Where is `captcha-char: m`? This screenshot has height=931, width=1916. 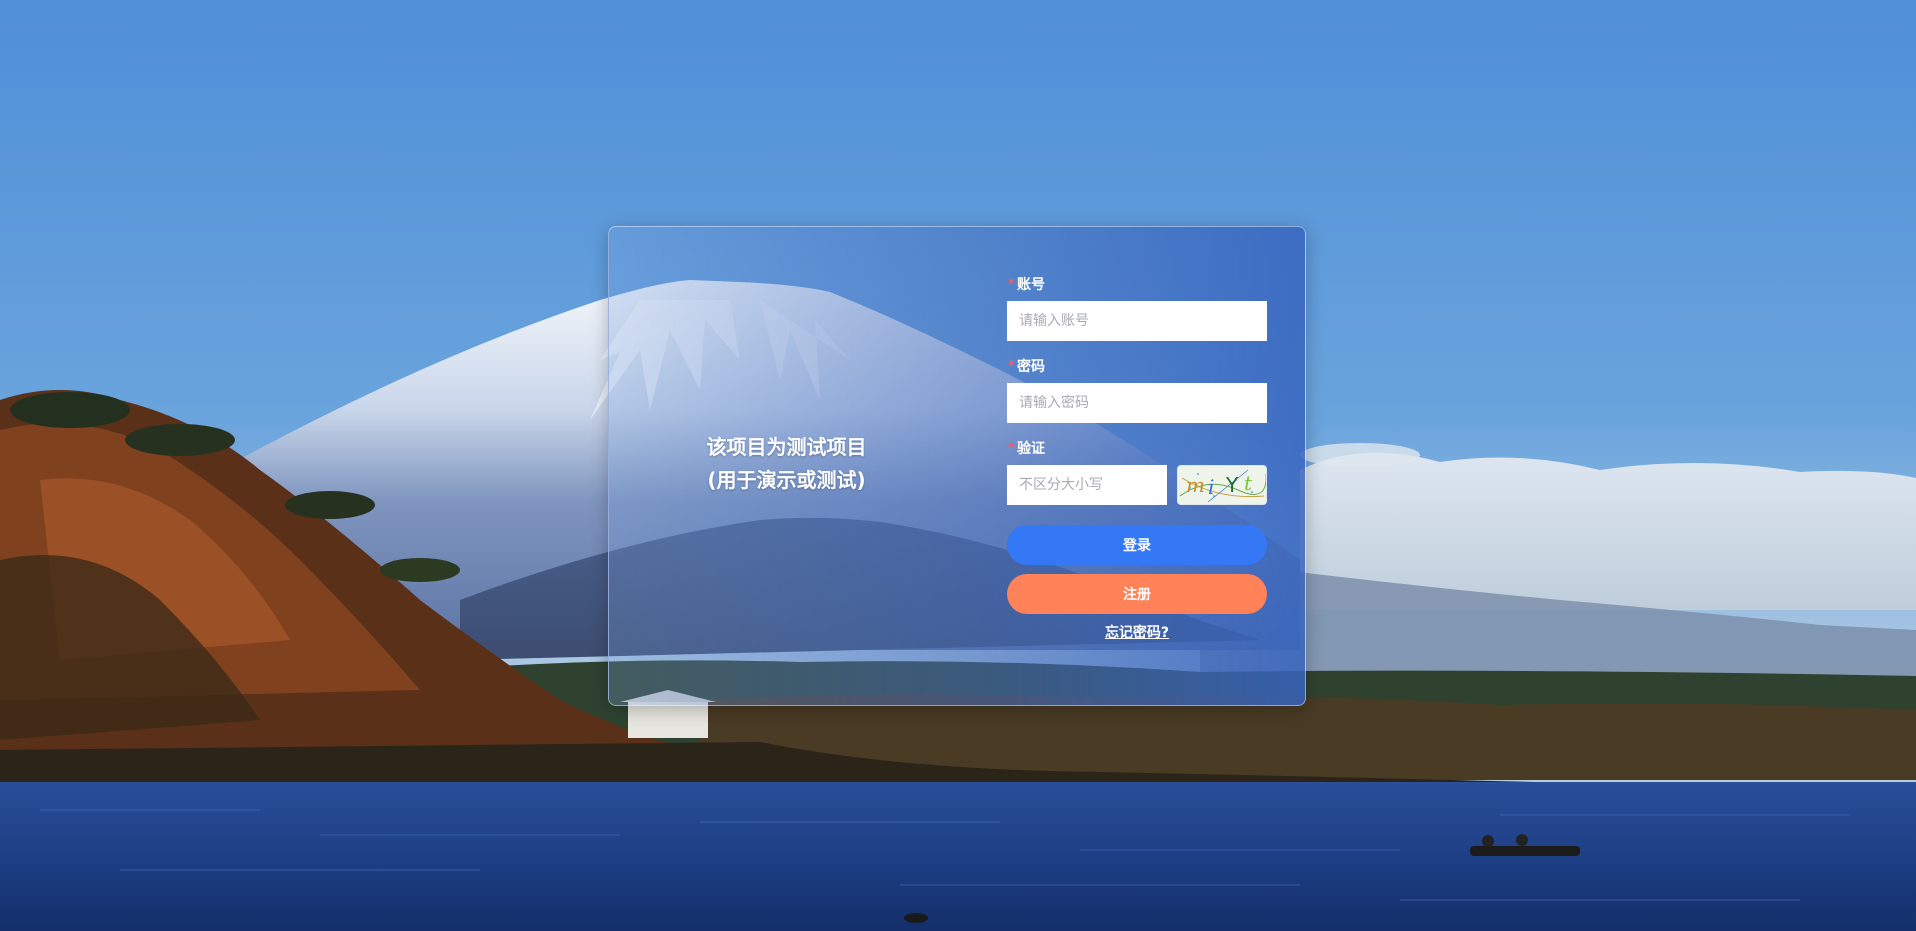
captcha-char: m is located at coordinates (1195, 485).